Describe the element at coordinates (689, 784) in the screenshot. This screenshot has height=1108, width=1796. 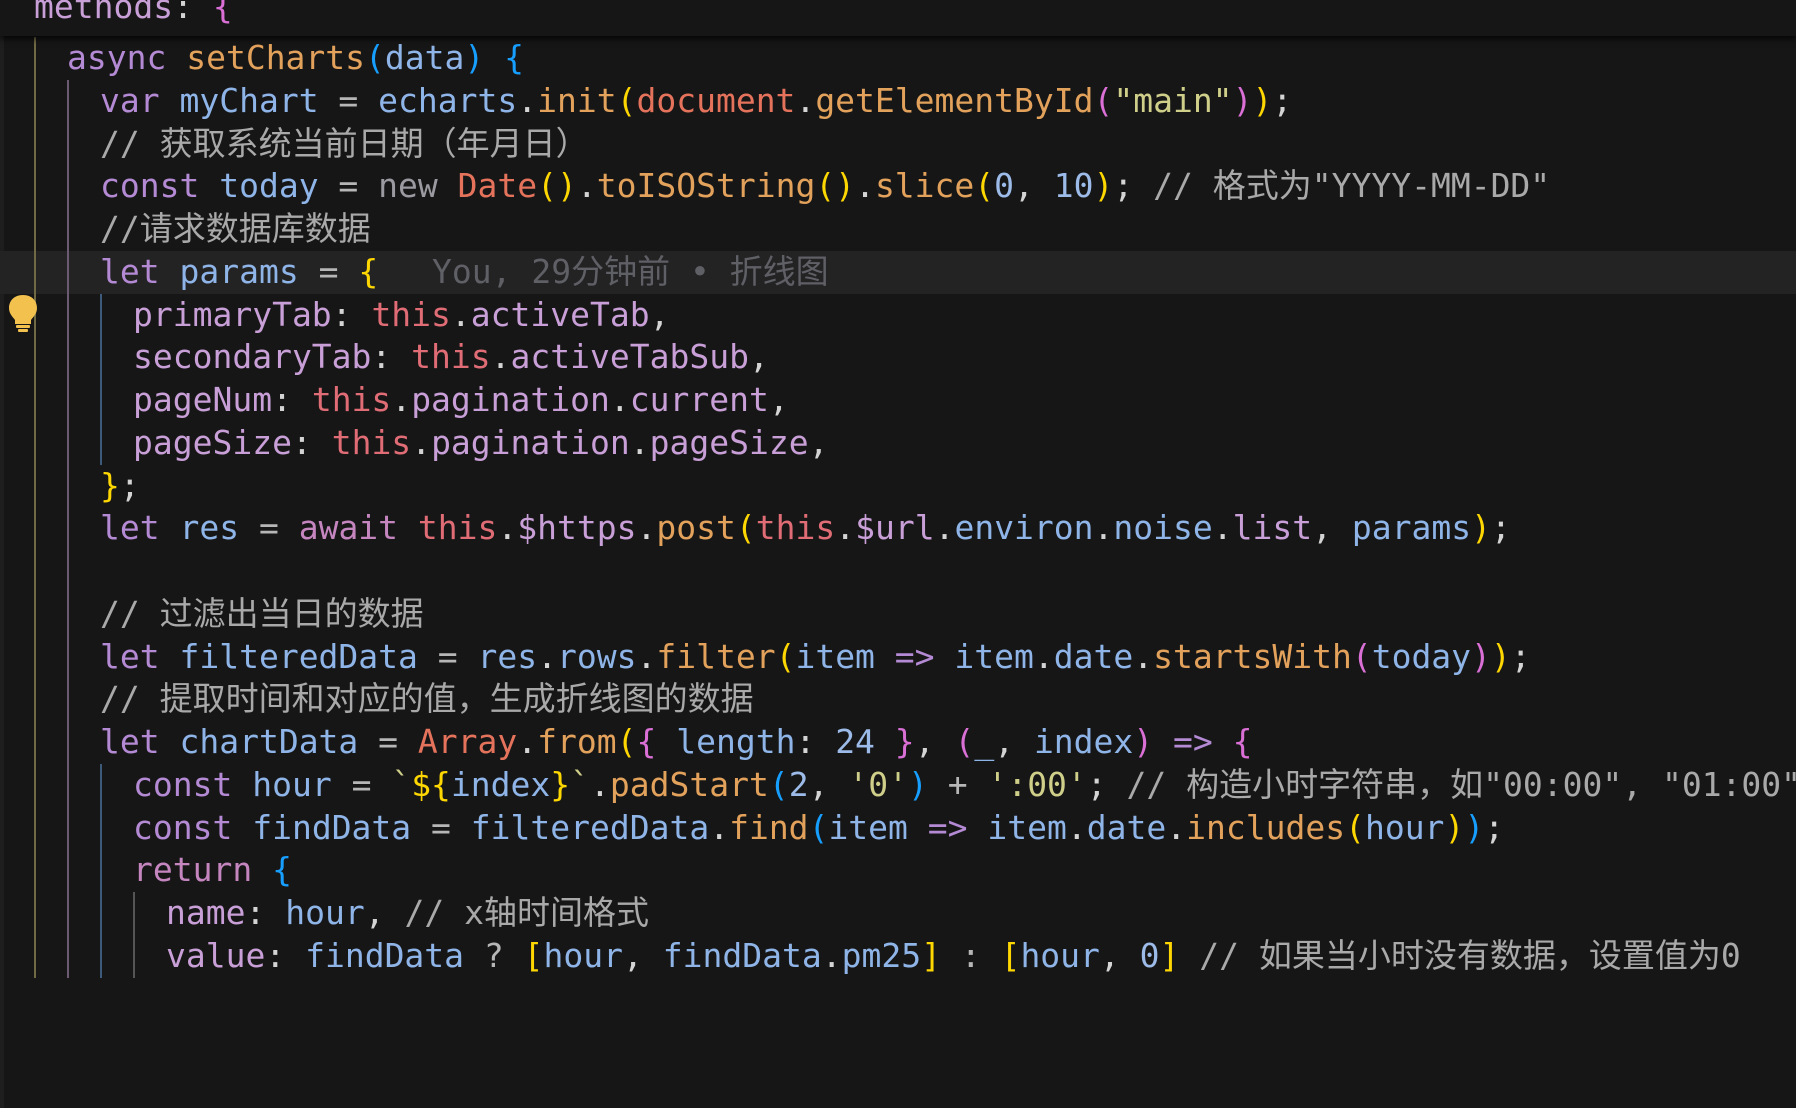
I see `code-token: padStart` at that location.